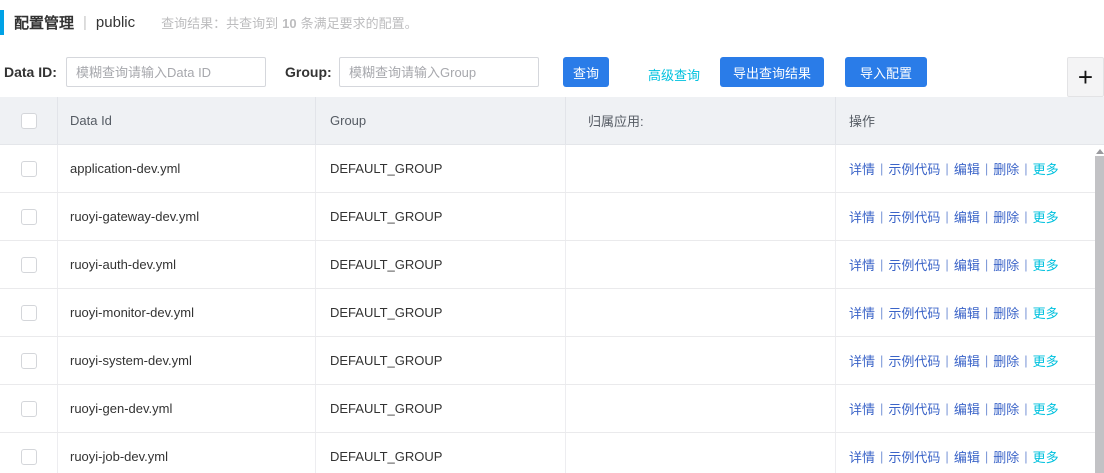 This screenshot has height=473, width=1104. What do you see at coordinates (552, 77) in the screenshot?
I see `search-toolbar: Data ID: Group: 查询 高级查询 导出查询结果 导入配置 +` at bounding box center [552, 77].